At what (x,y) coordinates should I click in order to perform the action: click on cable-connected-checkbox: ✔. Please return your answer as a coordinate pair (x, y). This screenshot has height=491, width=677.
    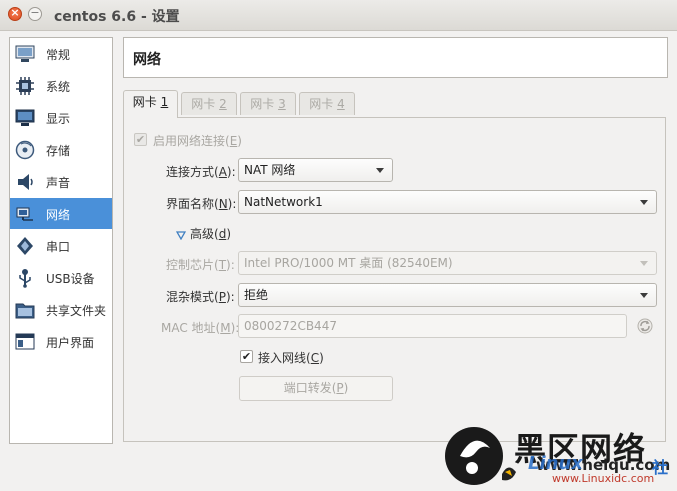
    Looking at the image, I should click on (246, 356).